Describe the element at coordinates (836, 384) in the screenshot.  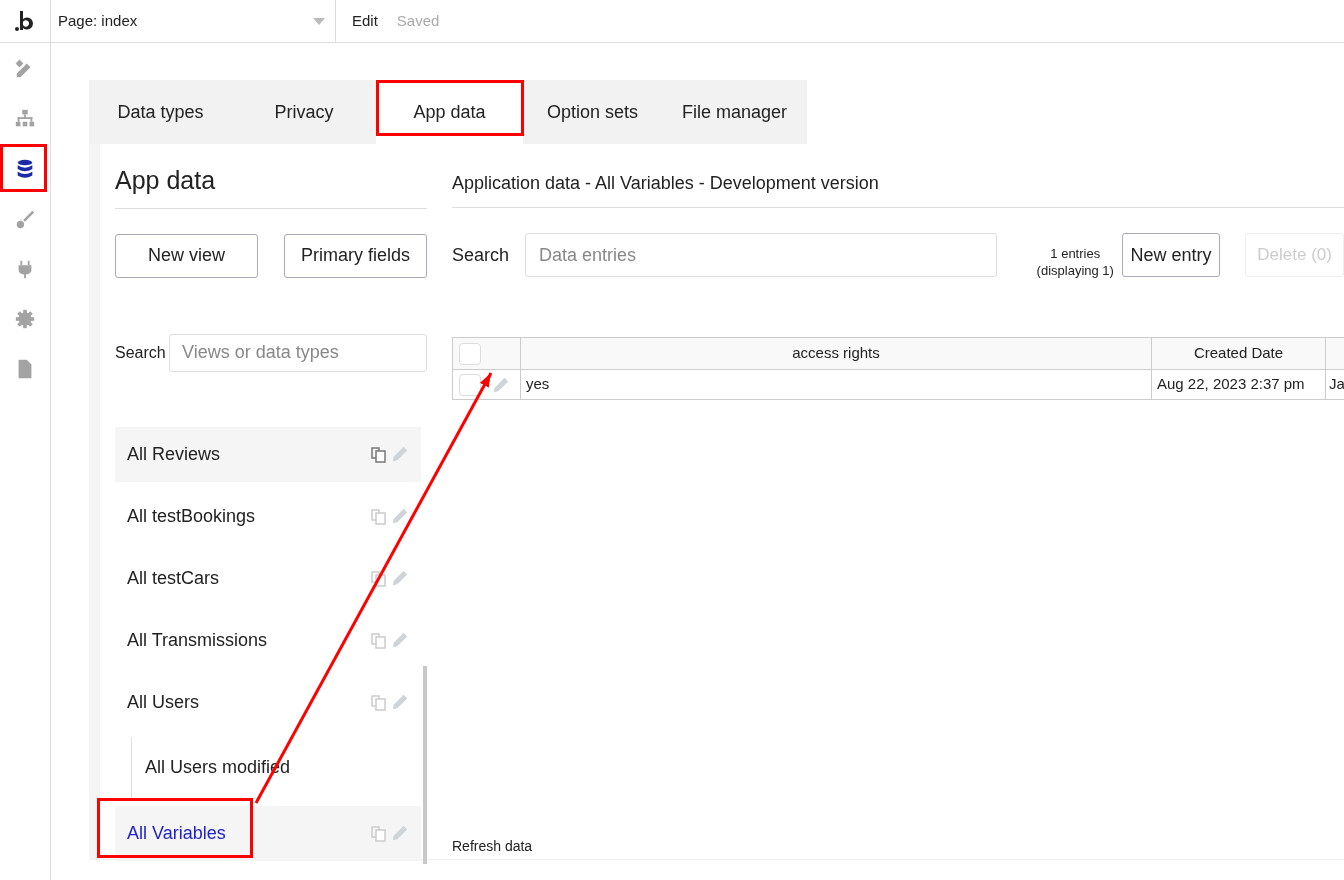
I see `table-cell: yes` at that location.